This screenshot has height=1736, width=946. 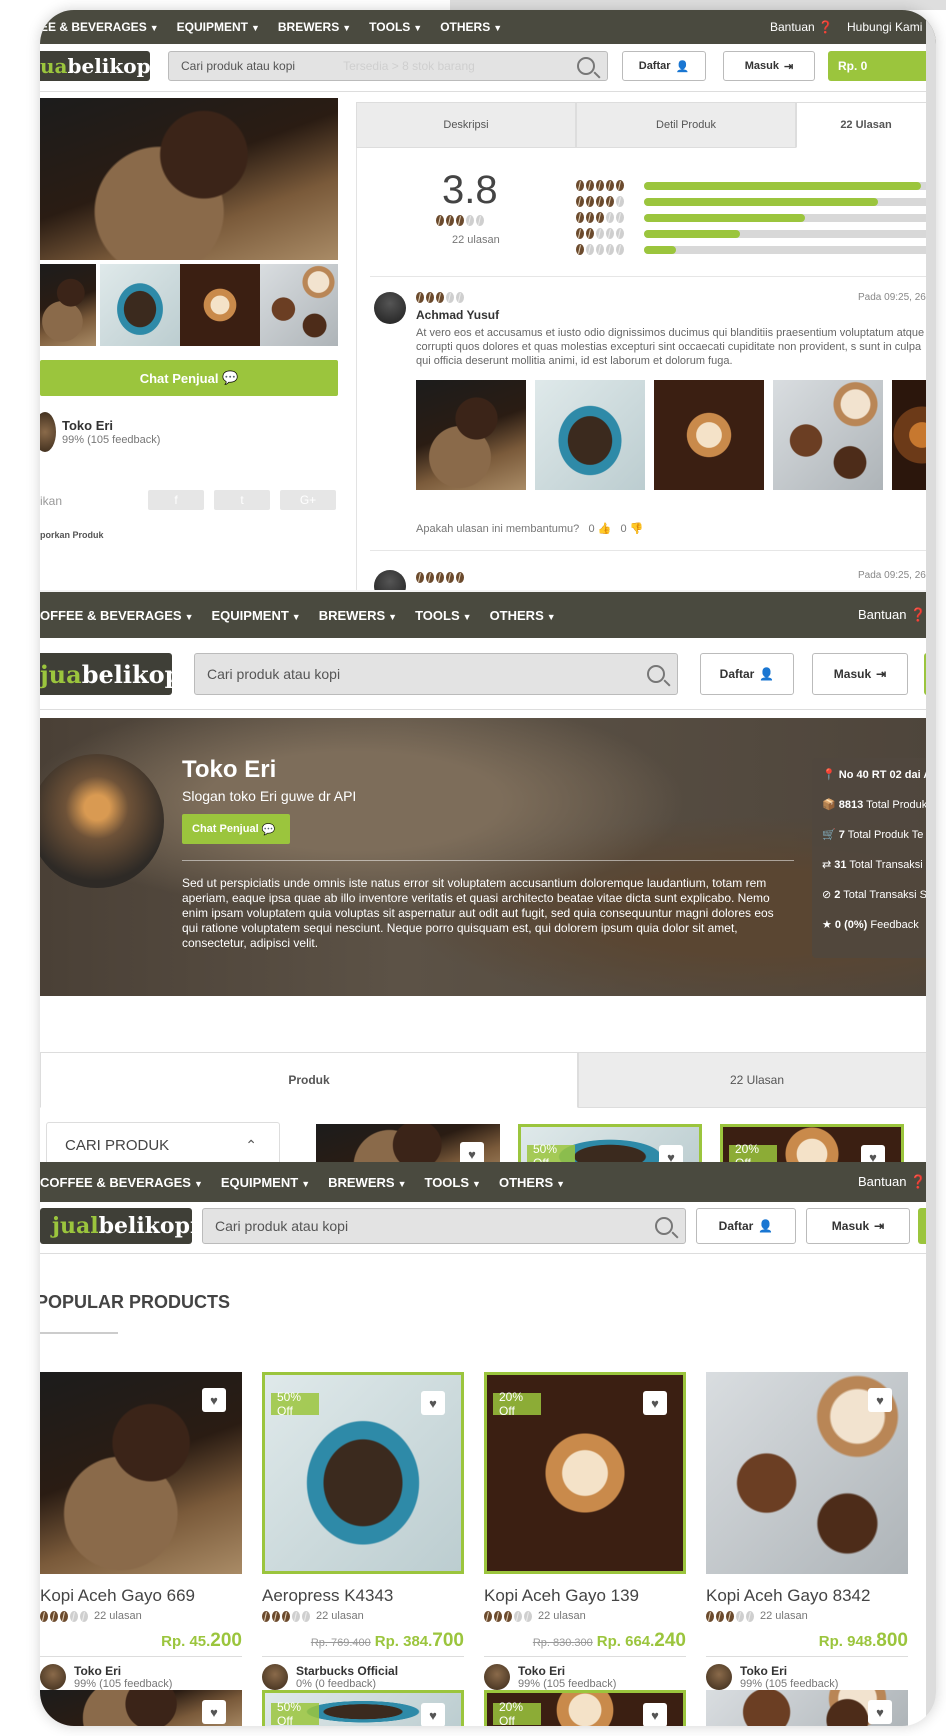 What do you see at coordinates (347, 1671) in the screenshot?
I see `seller-name: Starbucks Official` at bounding box center [347, 1671].